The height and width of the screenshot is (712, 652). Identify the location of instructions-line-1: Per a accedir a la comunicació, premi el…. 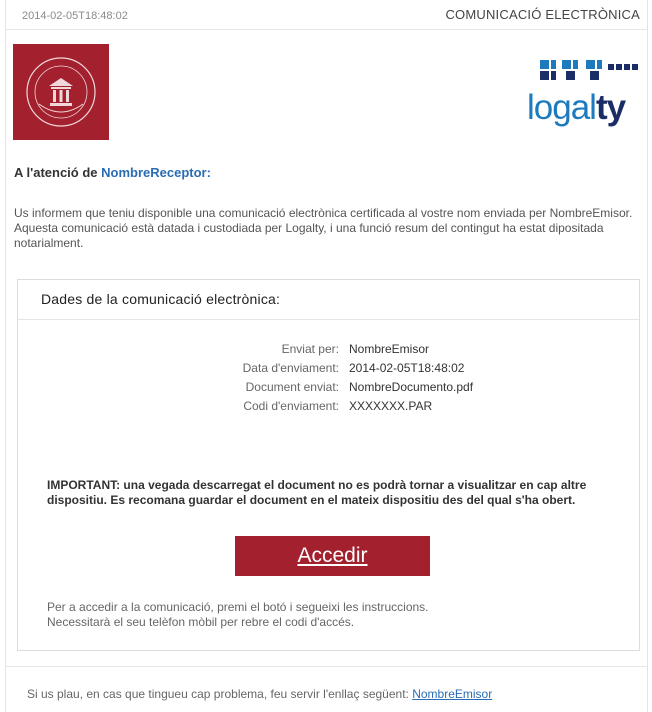
(238, 607).